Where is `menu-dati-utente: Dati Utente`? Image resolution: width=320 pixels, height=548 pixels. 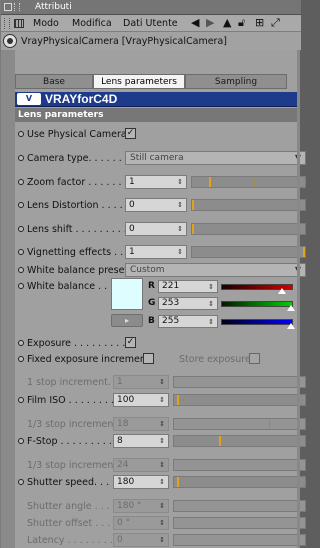
menu-dati-utente: Dati Utente is located at coordinates (150, 23).